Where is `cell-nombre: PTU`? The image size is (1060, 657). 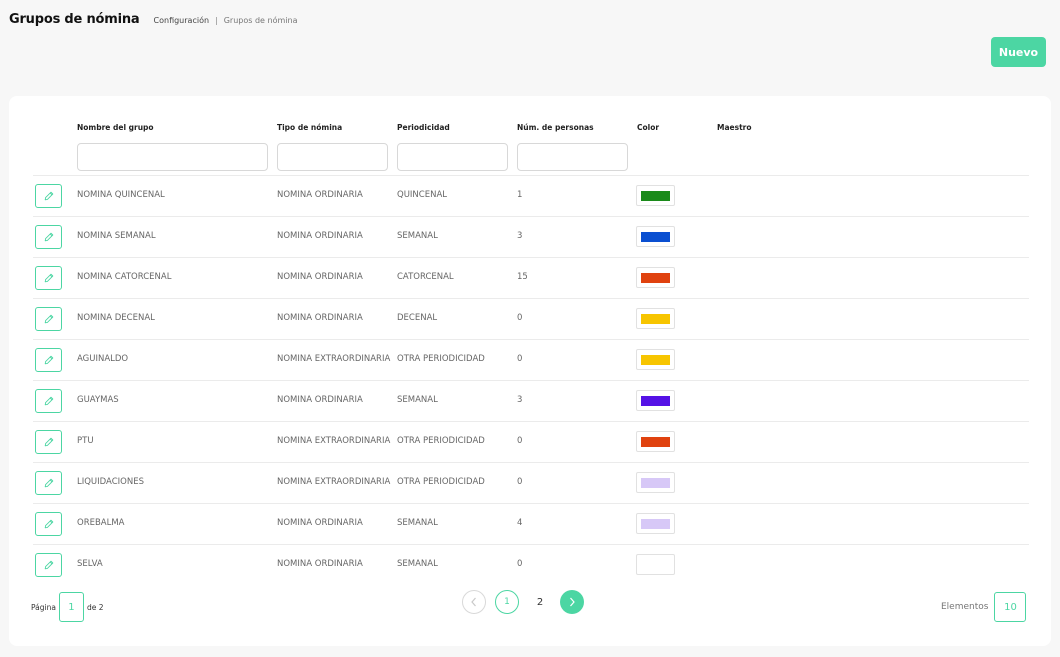 cell-nombre: PTU is located at coordinates (85, 441).